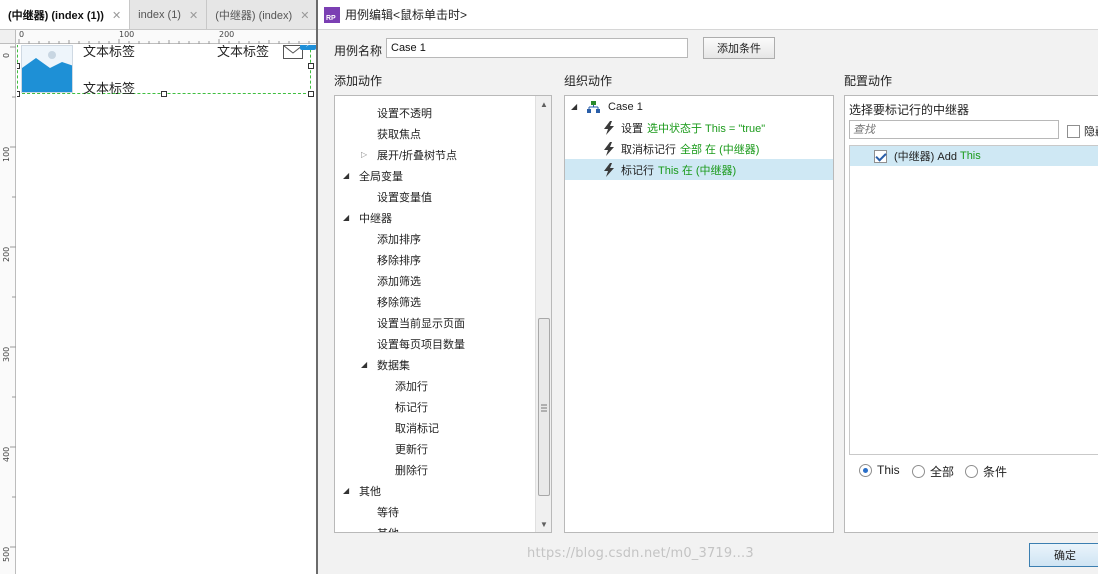 The height and width of the screenshot is (574, 1098). What do you see at coordinates (918, 471) in the screenshot?
I see `radio-all-button` at bounding box center [918, 471].